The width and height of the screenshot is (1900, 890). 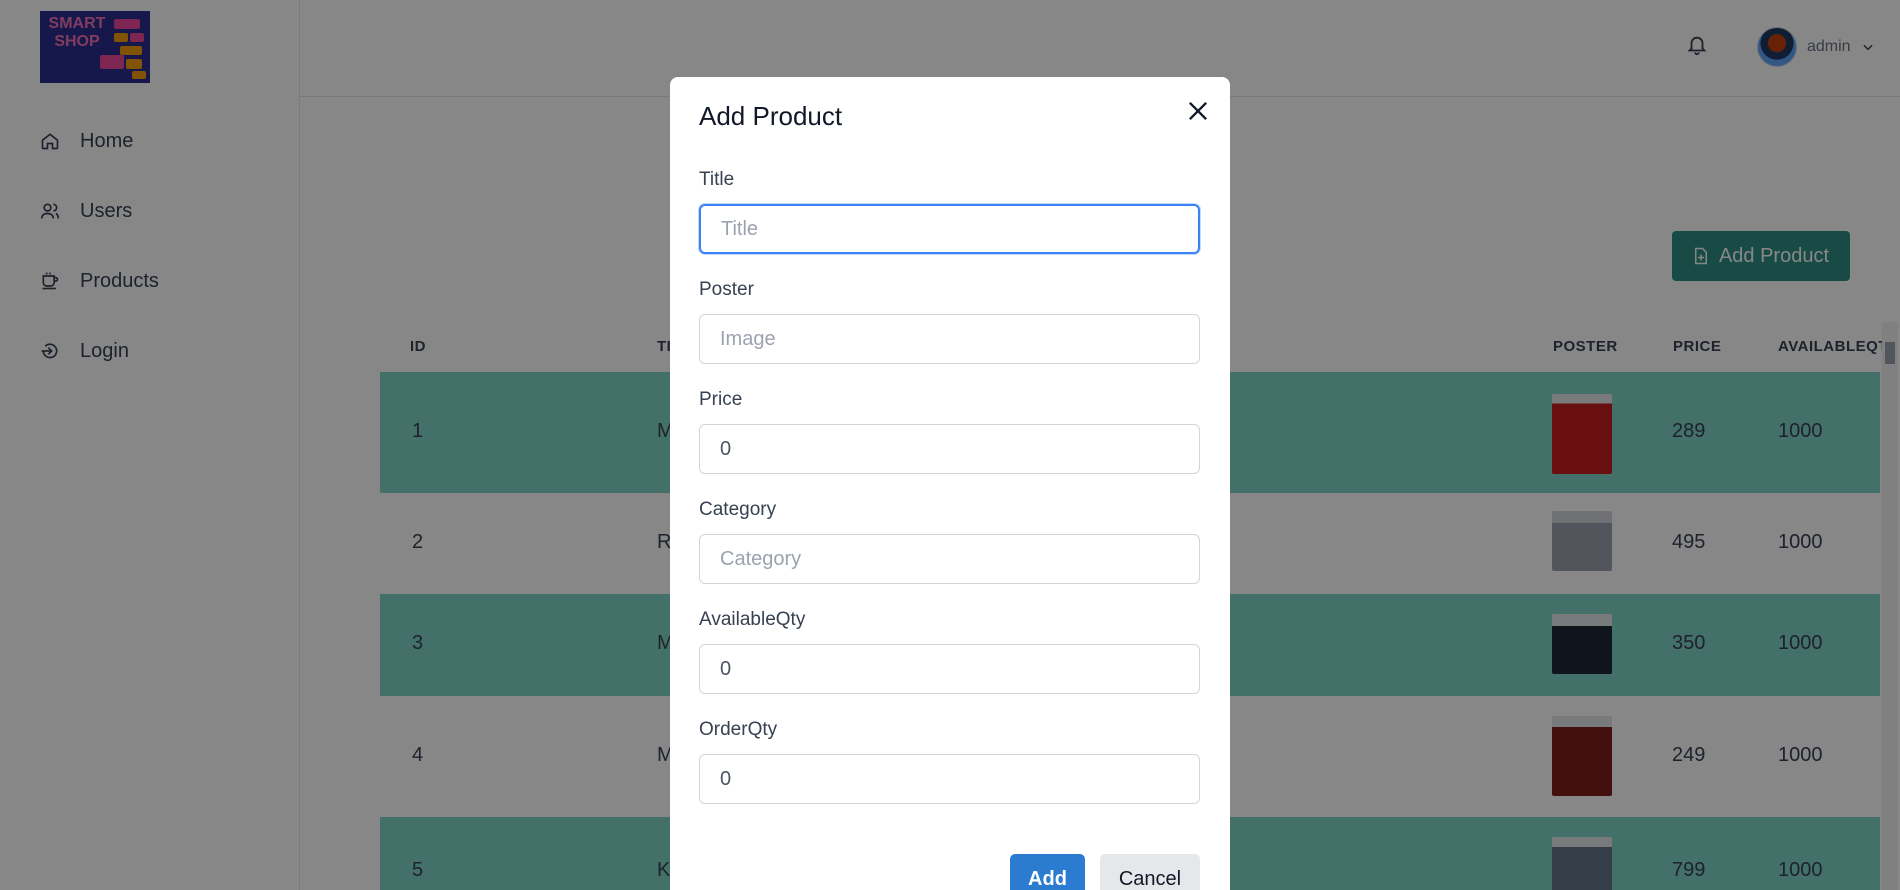 What do you see at coordinates (738, 729) in the screenshot?
I see `order-qty-label: OrderQty` at bounding box center [738, 729].